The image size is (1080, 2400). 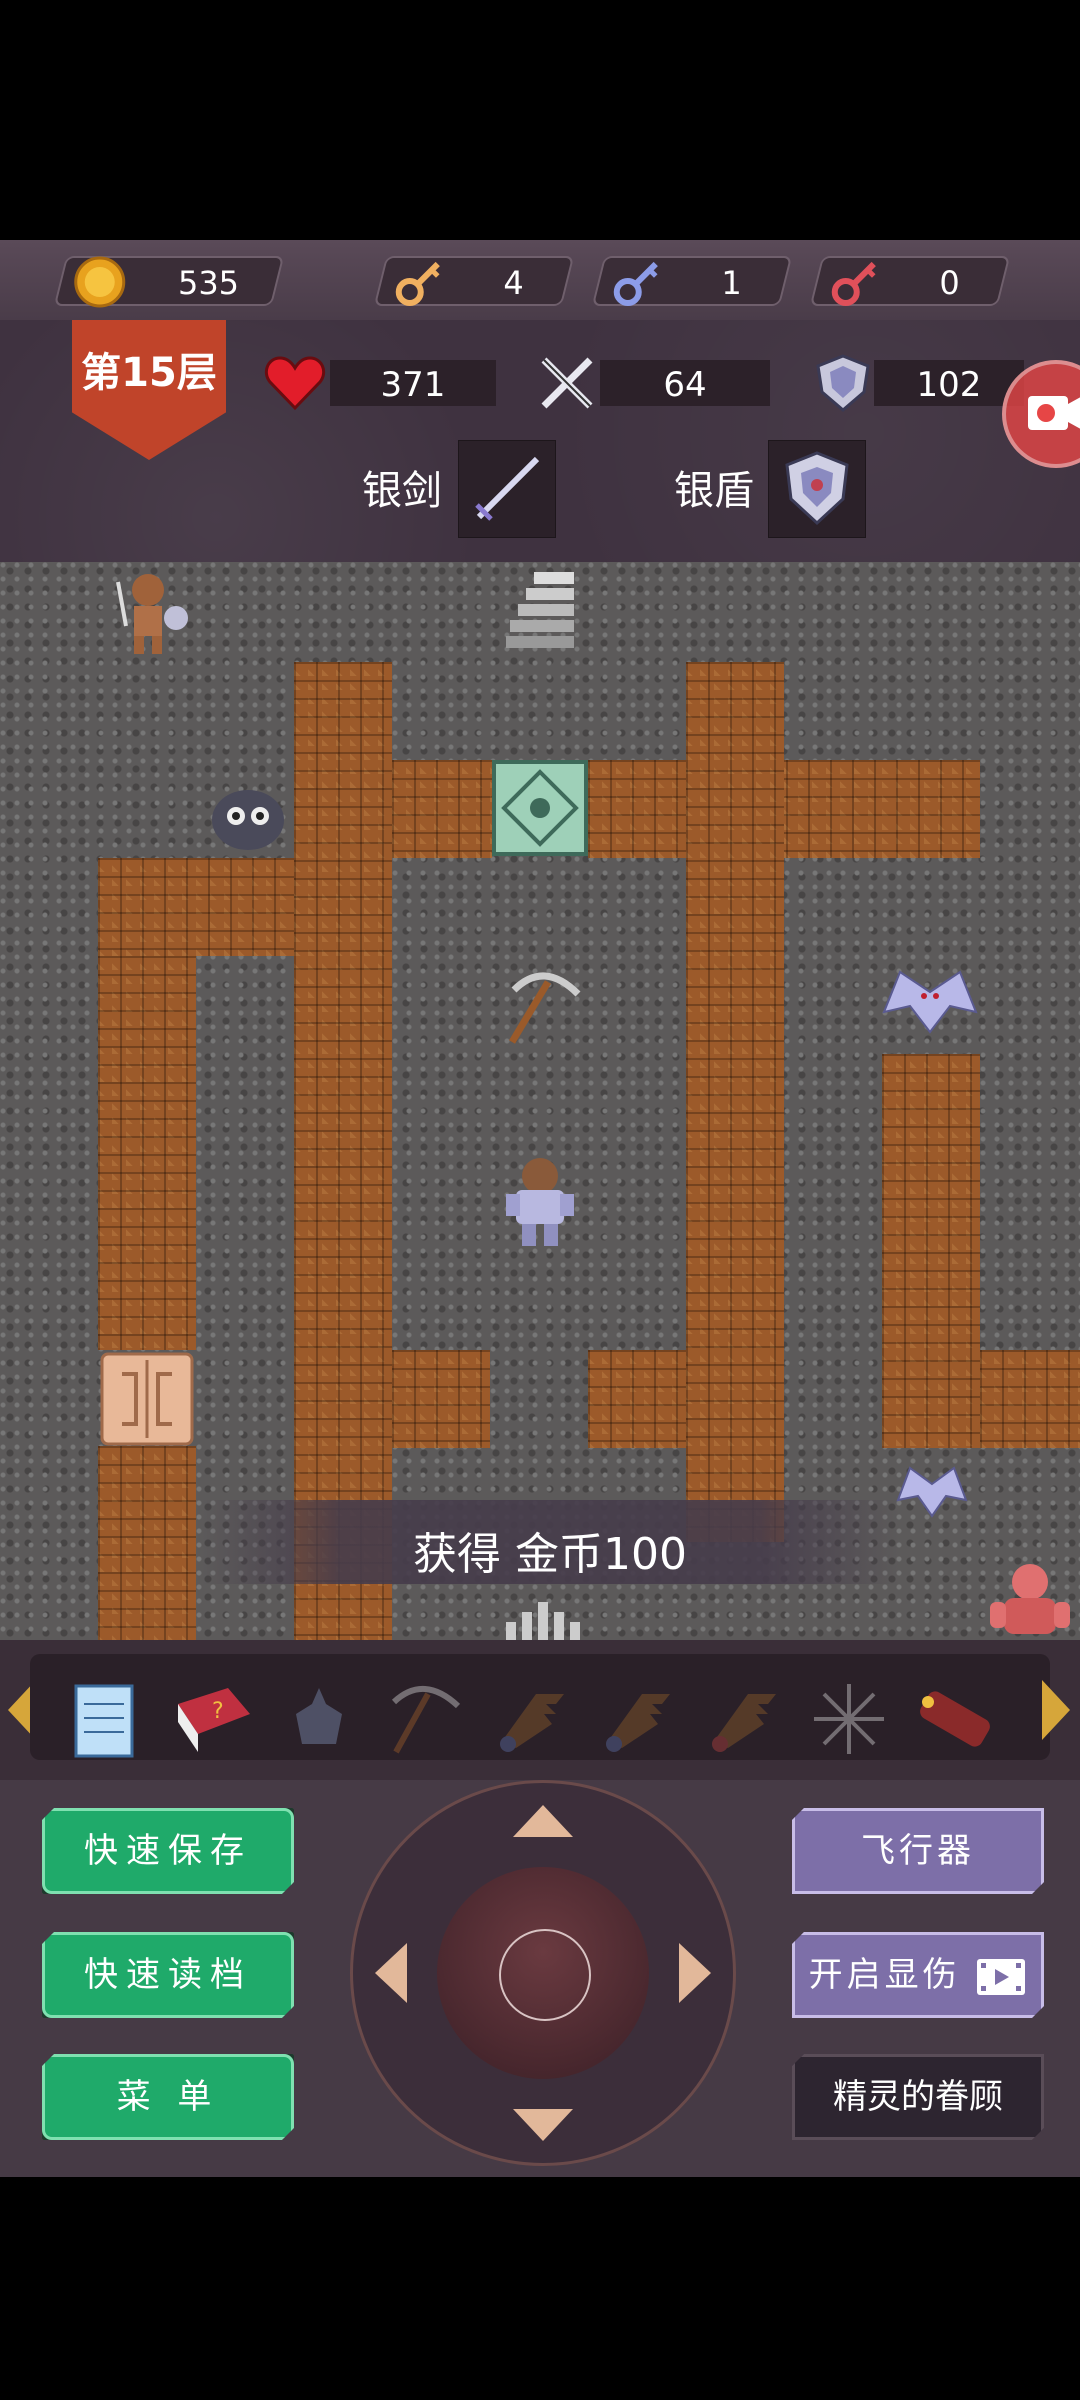 I want to click on message-toast: 获得 金币100, so click(x=550, y=1542).